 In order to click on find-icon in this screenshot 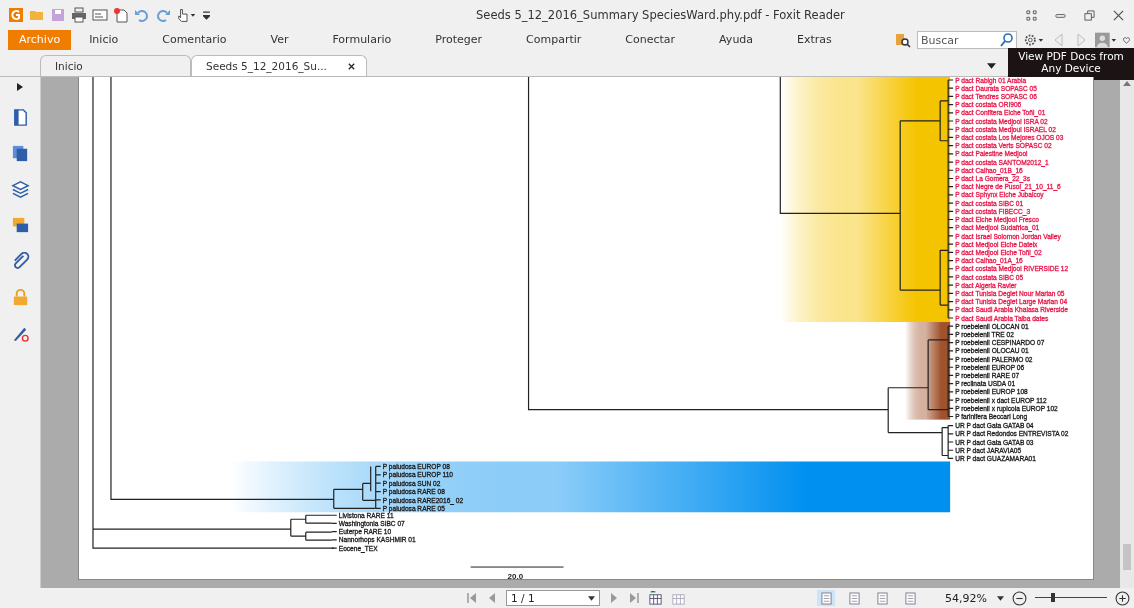, I will do `click(903, 40)`.